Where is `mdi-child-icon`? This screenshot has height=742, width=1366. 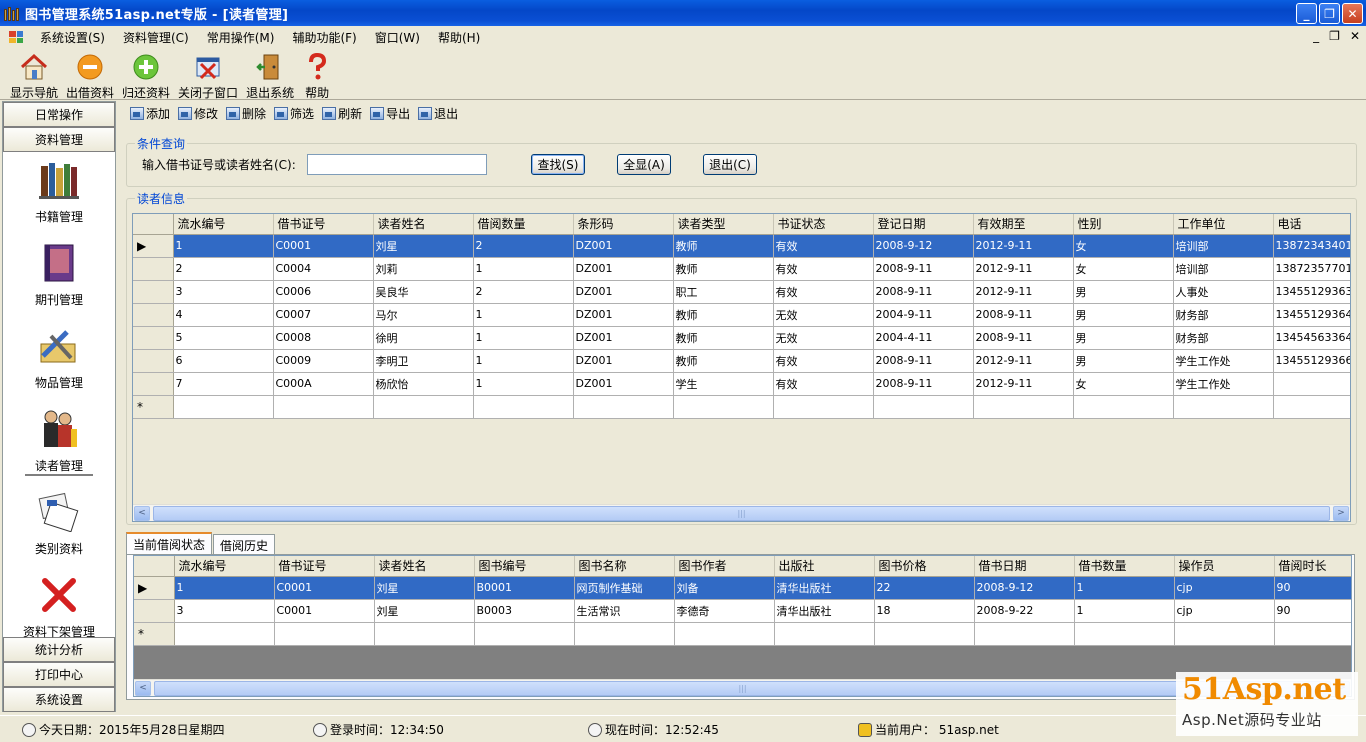
mdi-child-icon is located at coordinates (16, 37).